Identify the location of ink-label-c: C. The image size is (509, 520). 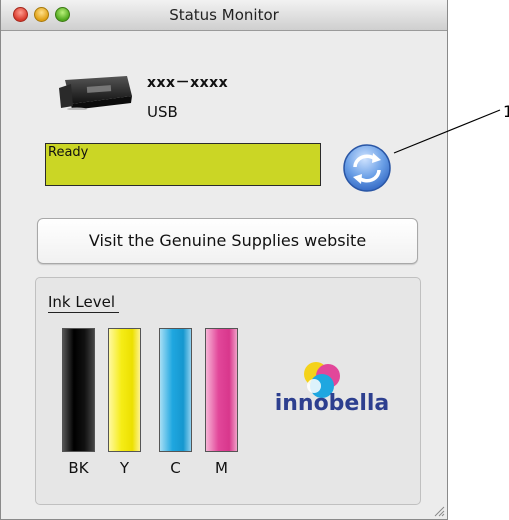
(175, 468).